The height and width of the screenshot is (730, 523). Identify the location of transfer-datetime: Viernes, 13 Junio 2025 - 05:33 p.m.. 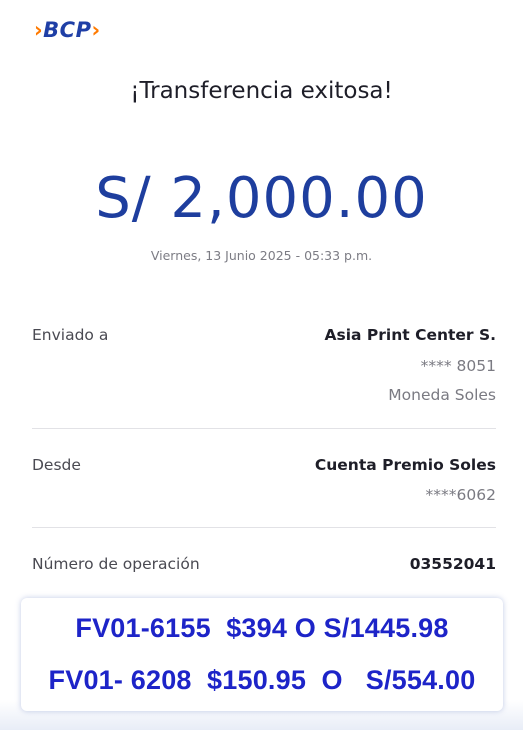
(261, 255).